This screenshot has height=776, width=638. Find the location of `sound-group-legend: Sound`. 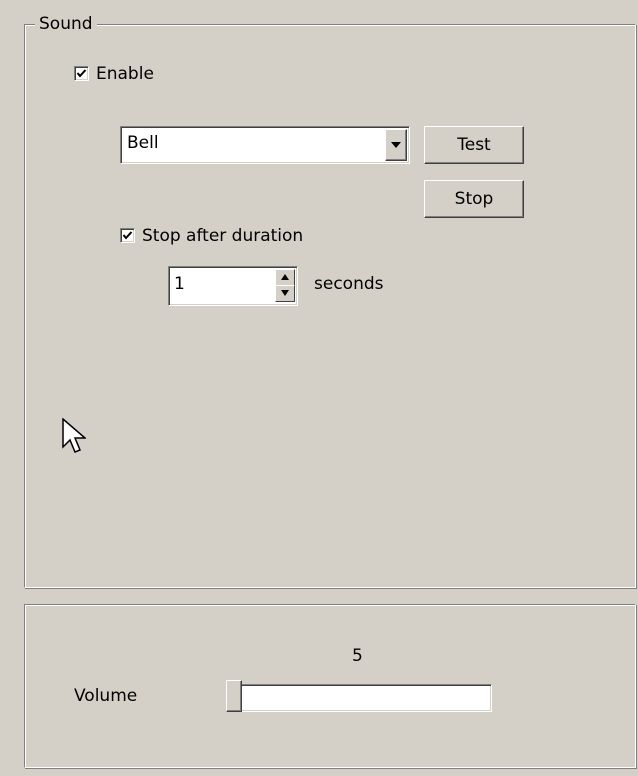

sound-group-legend: Sound is located at coordinates (66, 24).